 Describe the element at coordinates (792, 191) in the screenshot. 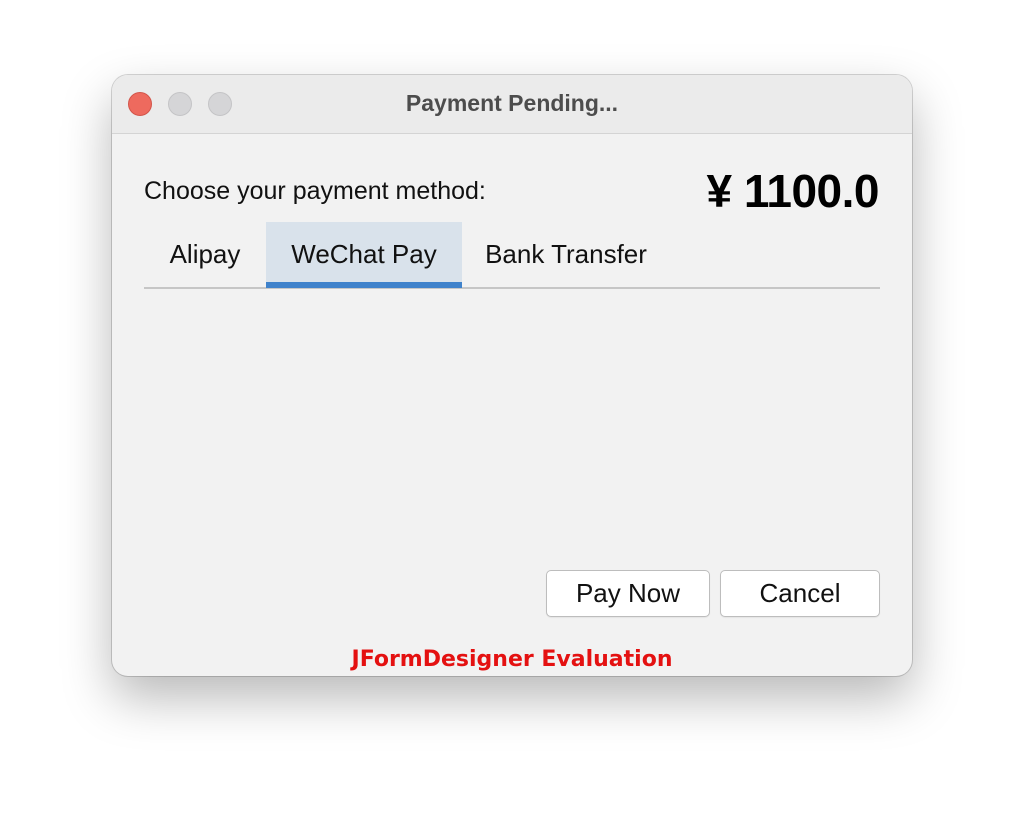

I see `payment-amount: ¥ 1100.0` at that location.